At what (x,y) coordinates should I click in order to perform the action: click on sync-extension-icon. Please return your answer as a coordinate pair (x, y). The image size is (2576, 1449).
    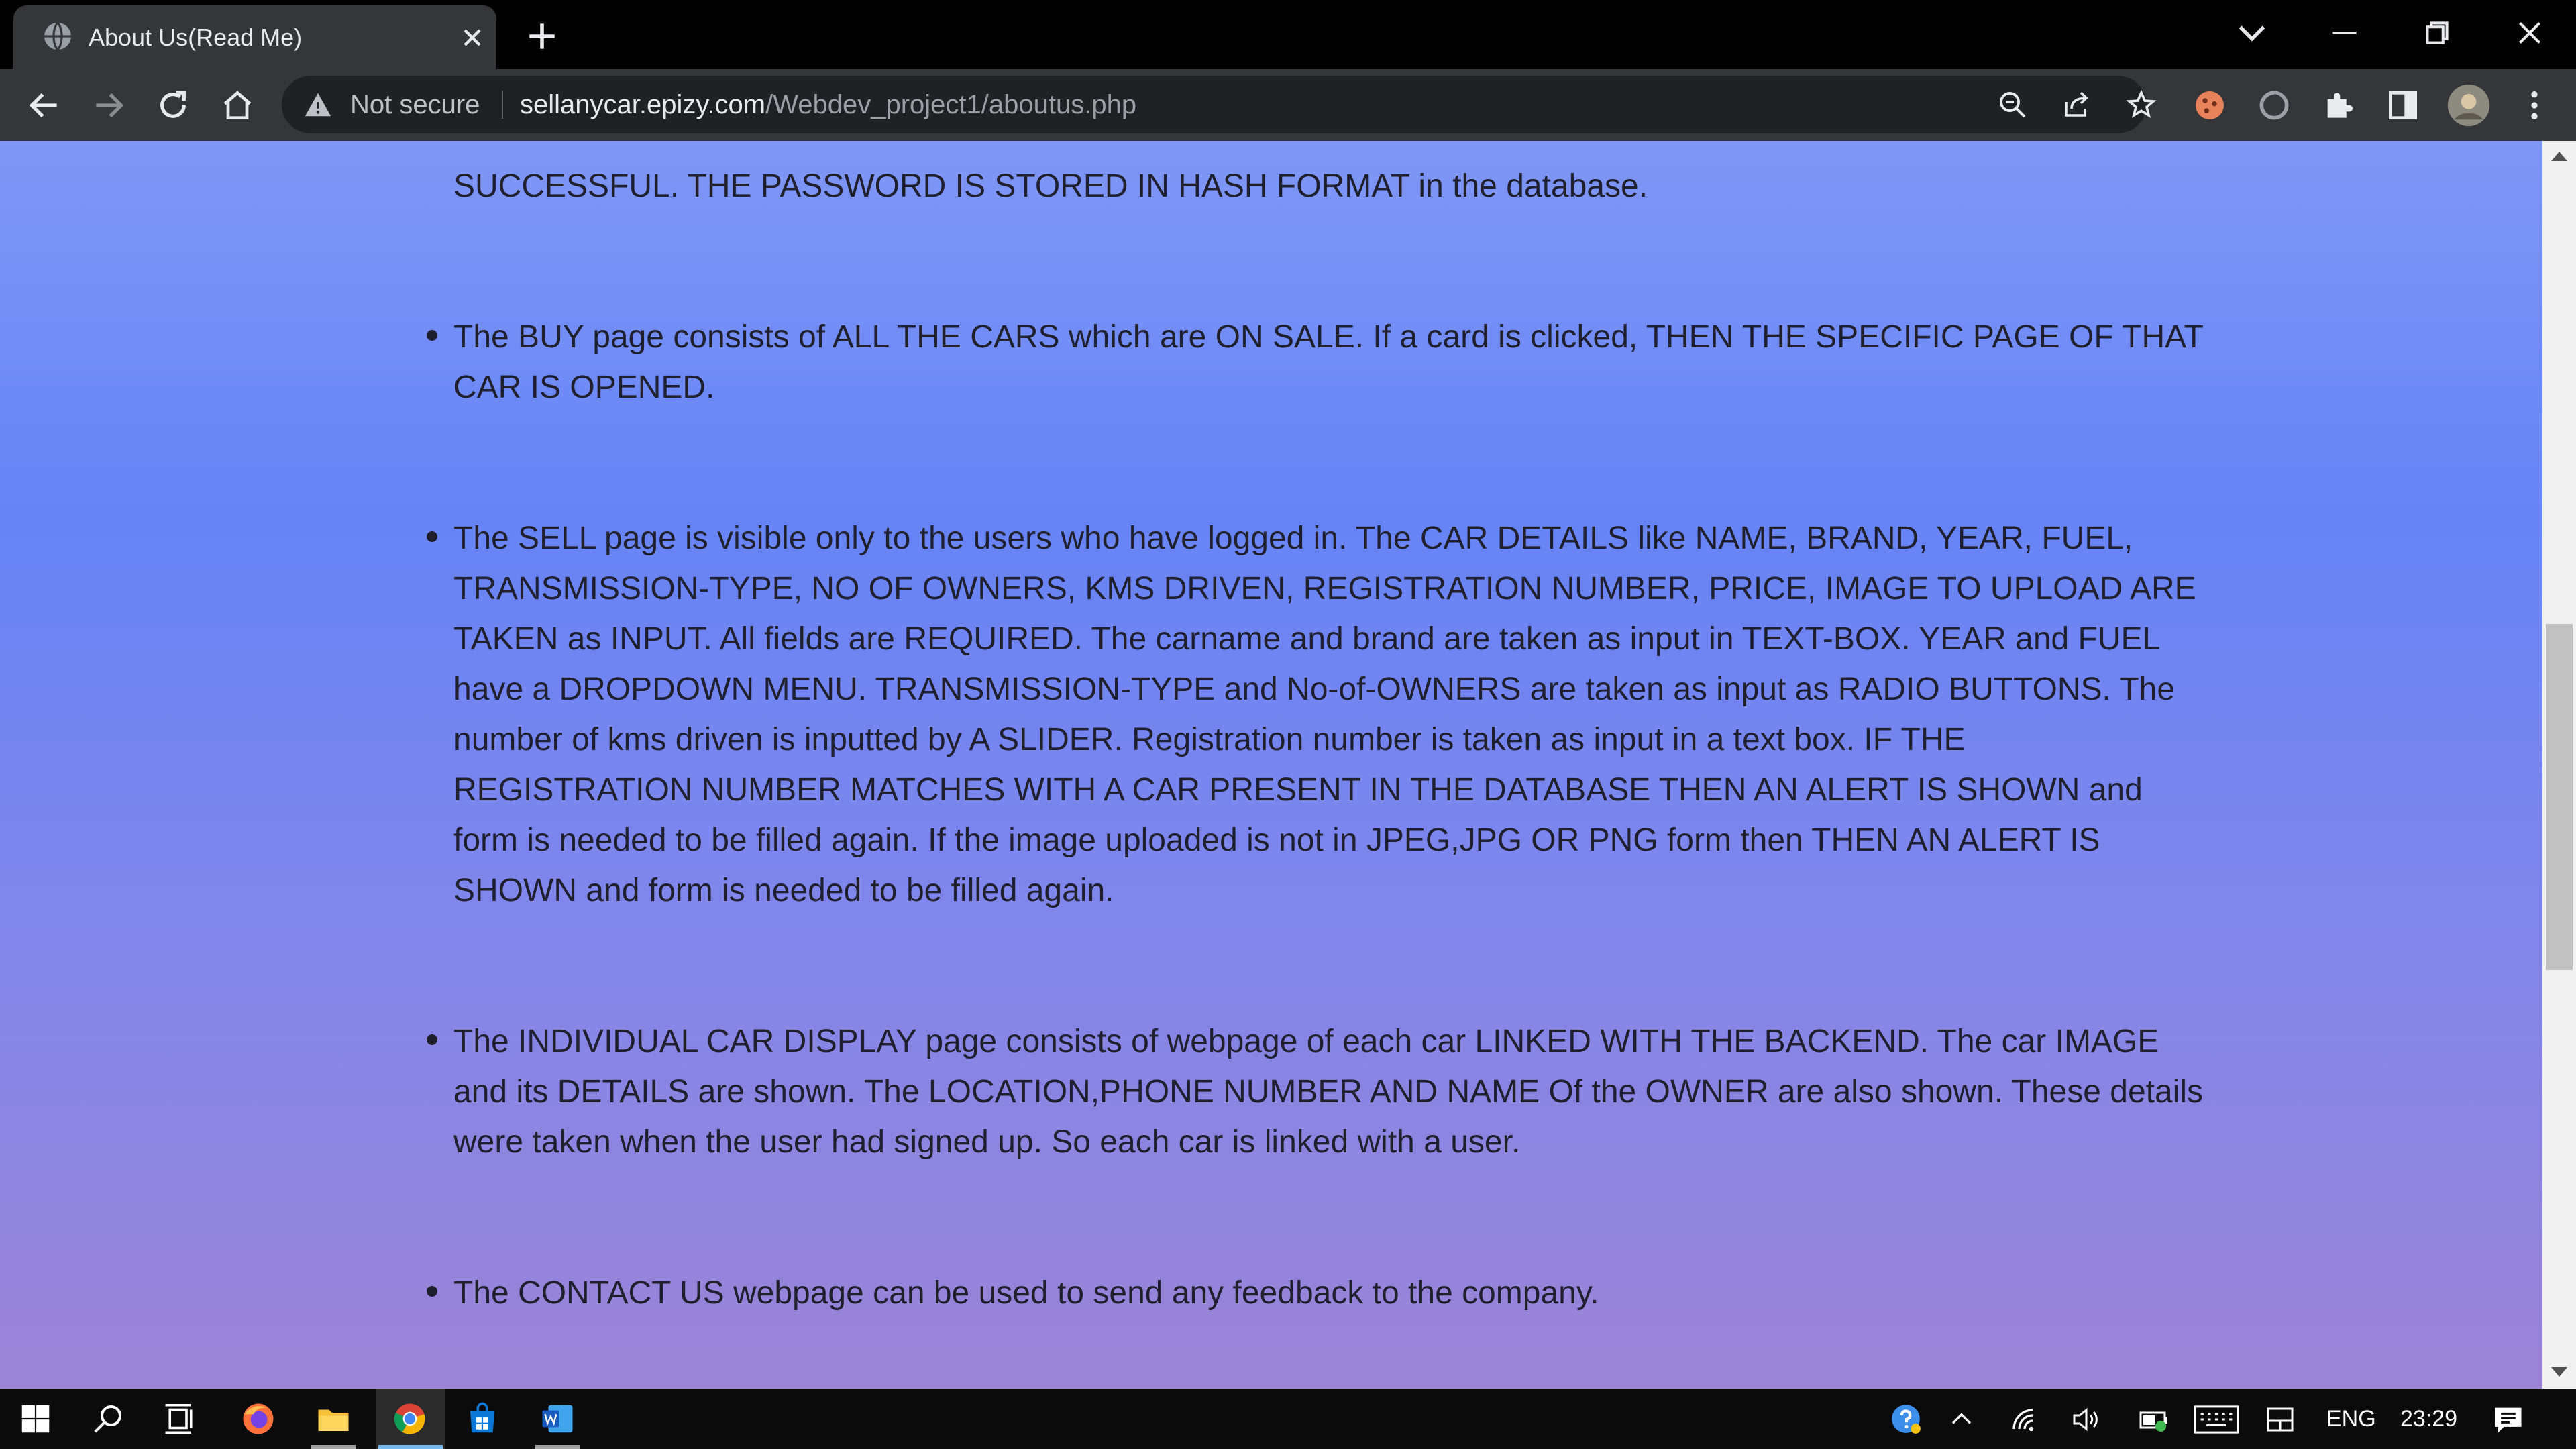
    Looking at the image, I should click on (2274, 105).